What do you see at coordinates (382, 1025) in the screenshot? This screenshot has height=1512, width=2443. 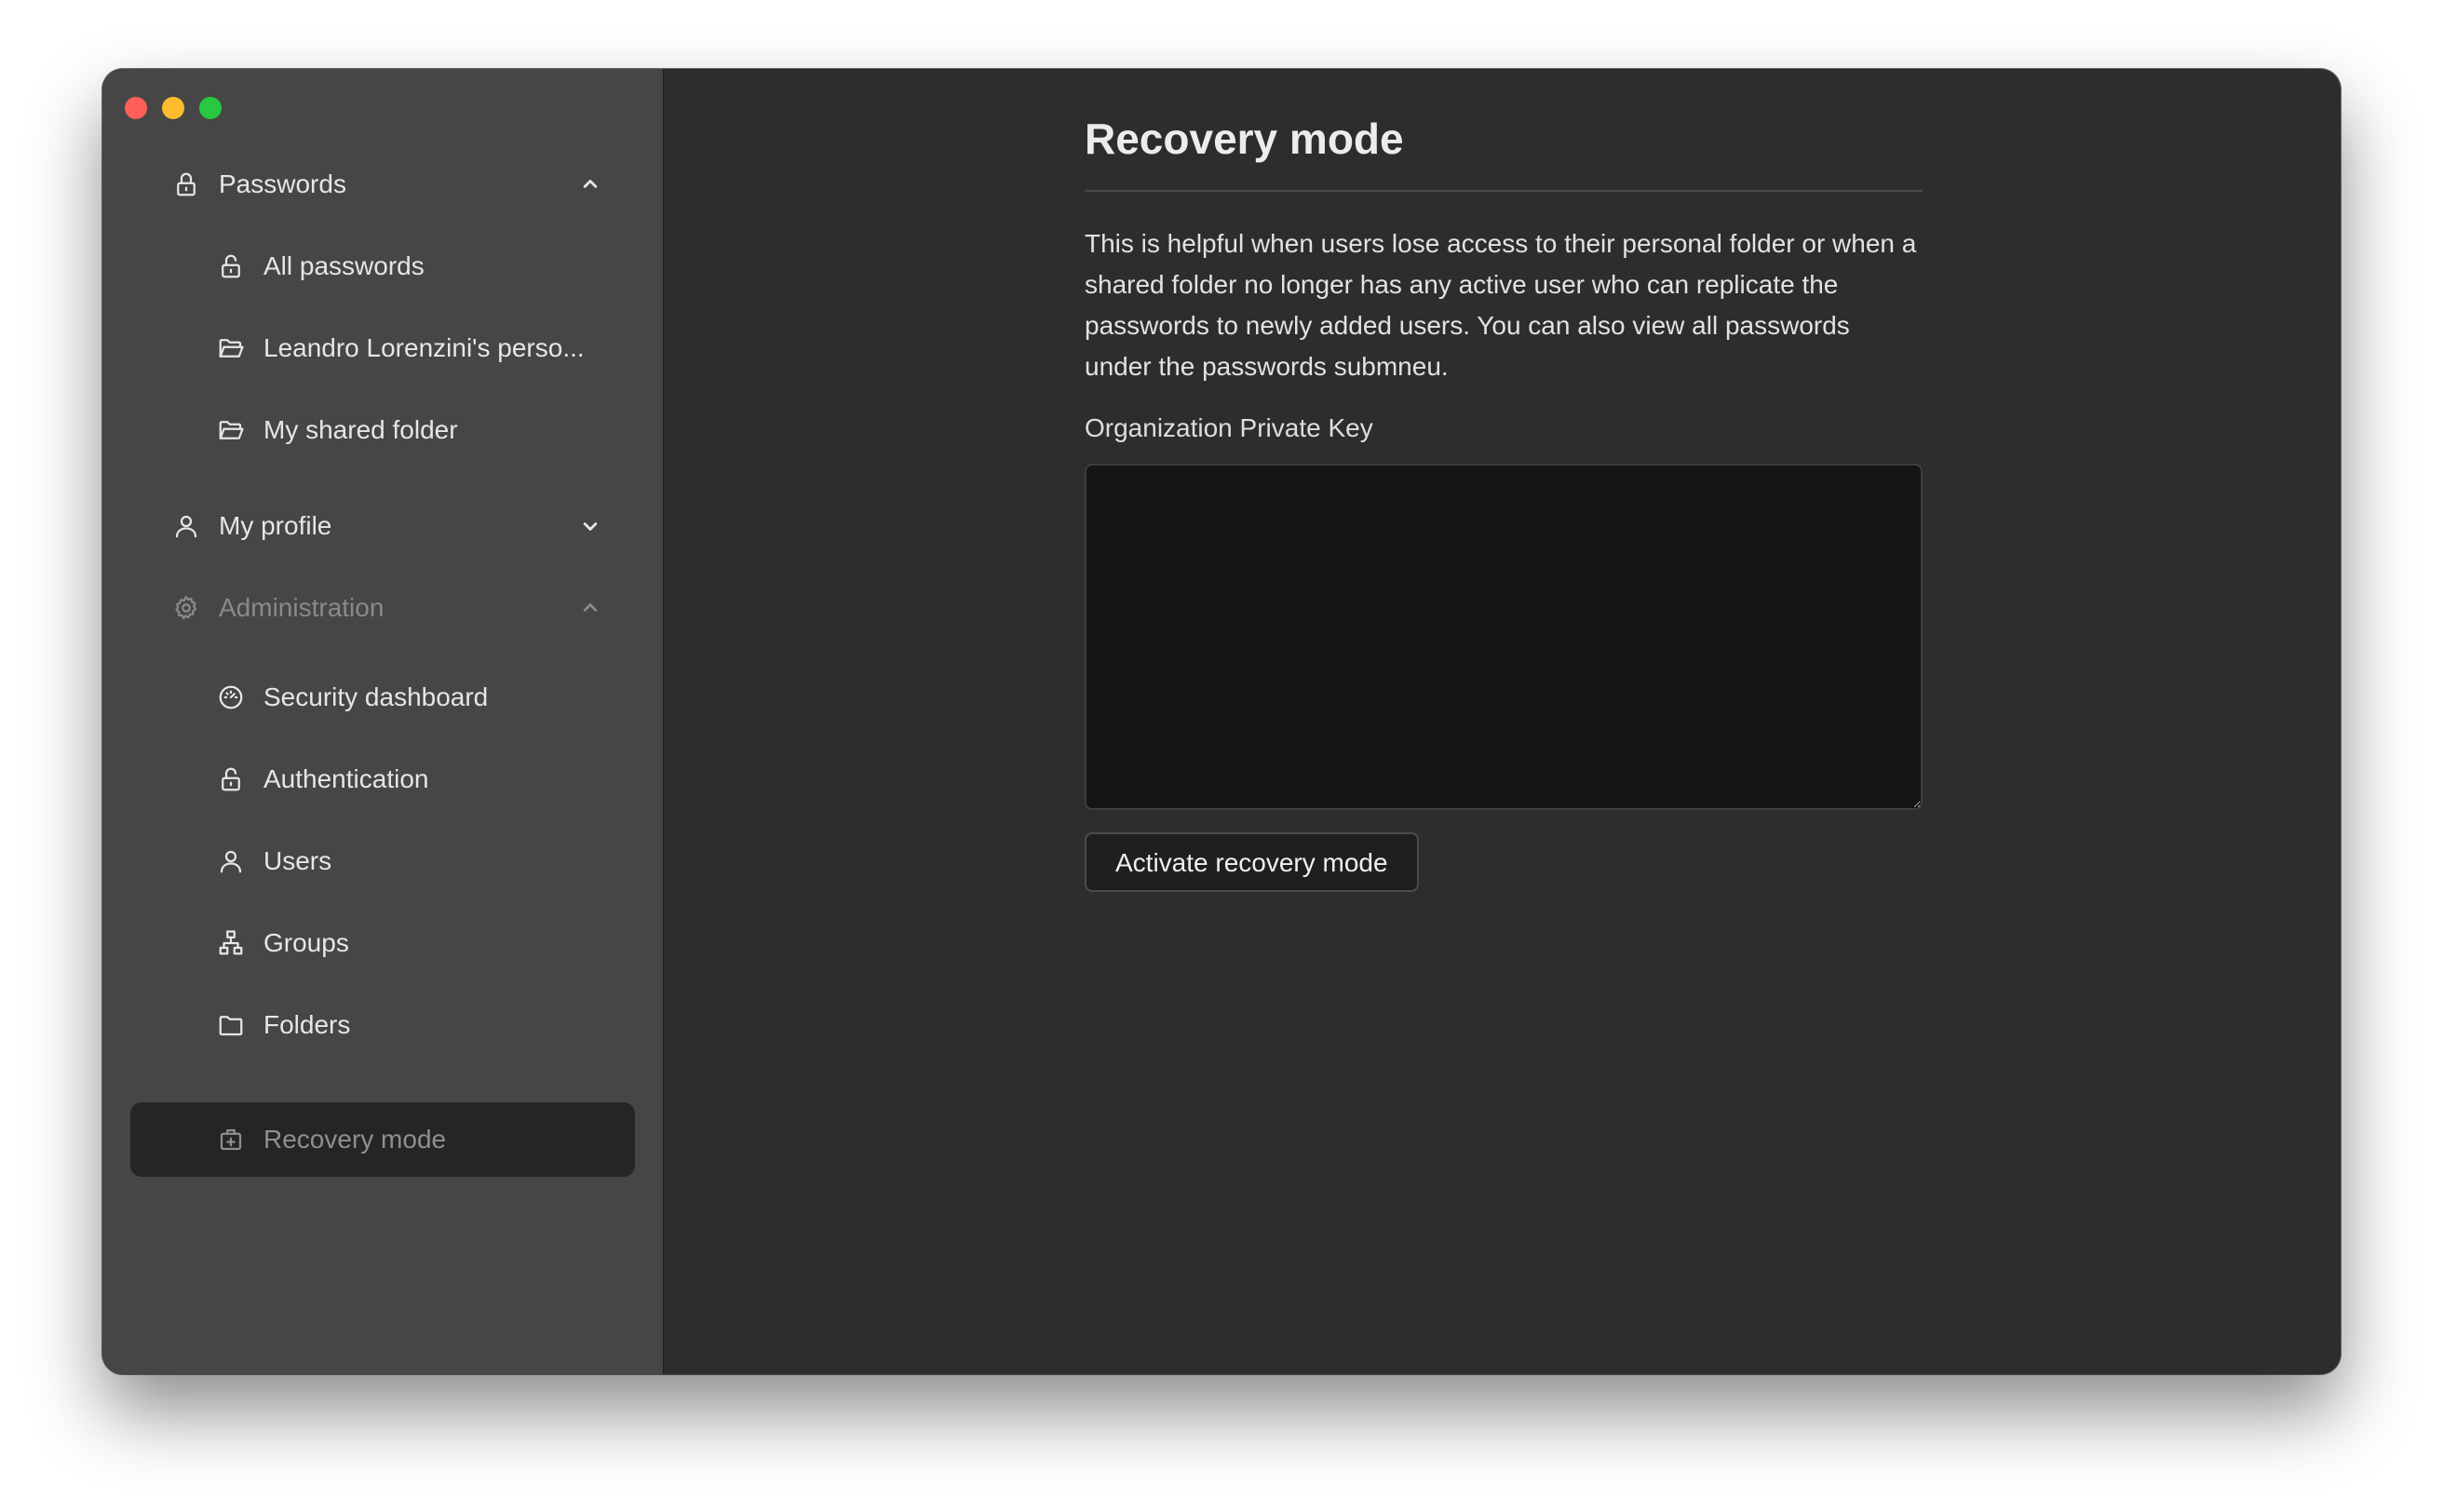 I see `sidebar-item-folders: Folders` at bounding box center [382, 1025].